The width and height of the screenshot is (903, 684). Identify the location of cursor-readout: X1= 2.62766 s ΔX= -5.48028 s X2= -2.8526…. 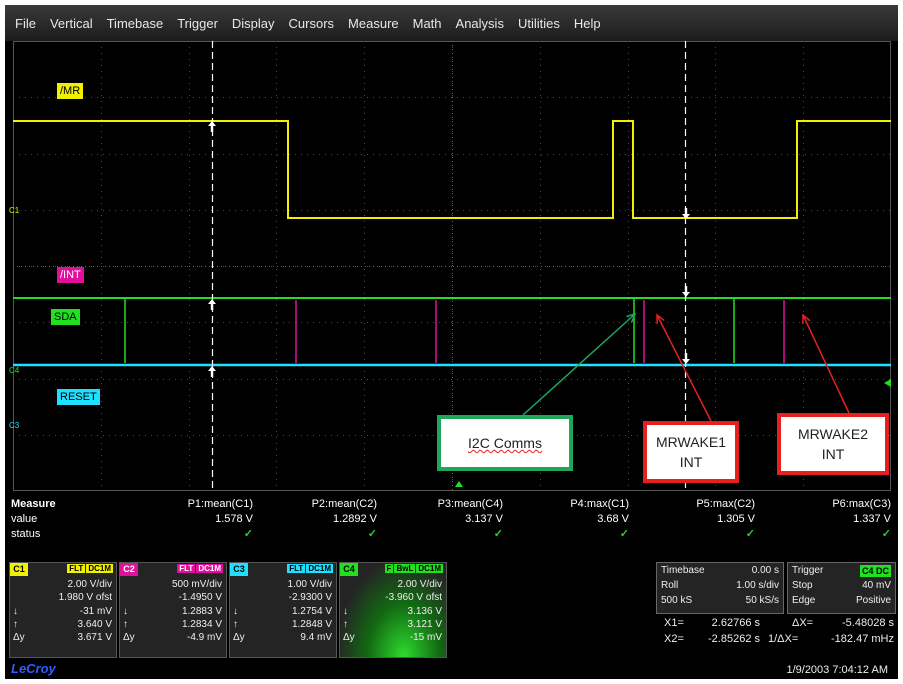
(776, 634).